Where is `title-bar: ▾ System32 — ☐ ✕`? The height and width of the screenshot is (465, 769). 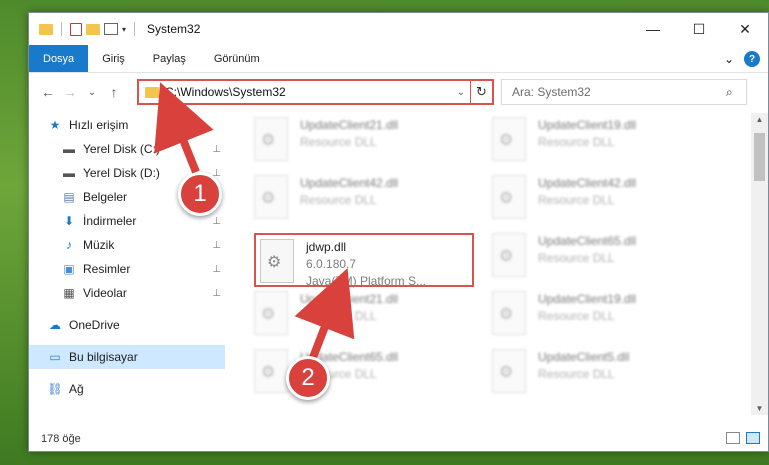
title-bar: ▾ System32 — ☐ ✕ is located at coordinates (398, 29).